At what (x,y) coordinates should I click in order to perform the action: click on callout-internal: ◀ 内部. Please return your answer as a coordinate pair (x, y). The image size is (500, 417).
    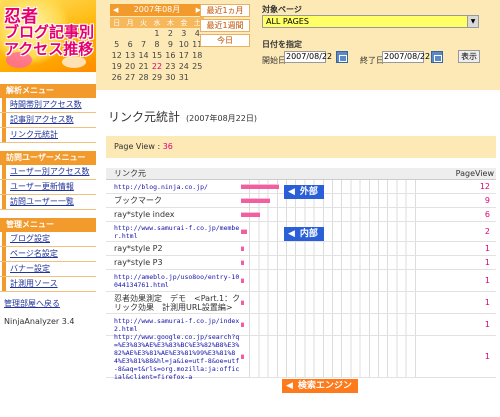
    Looking at the image, I should click on (304, 234).